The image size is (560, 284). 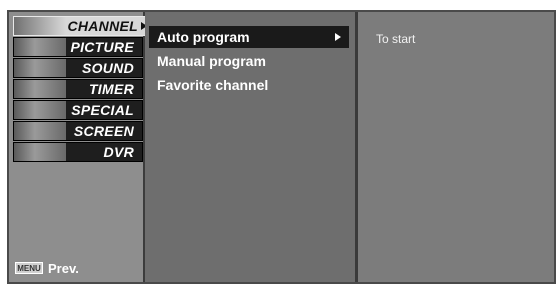 I want to click on menu-key-icon: MENU, so click(x=29, y=268).